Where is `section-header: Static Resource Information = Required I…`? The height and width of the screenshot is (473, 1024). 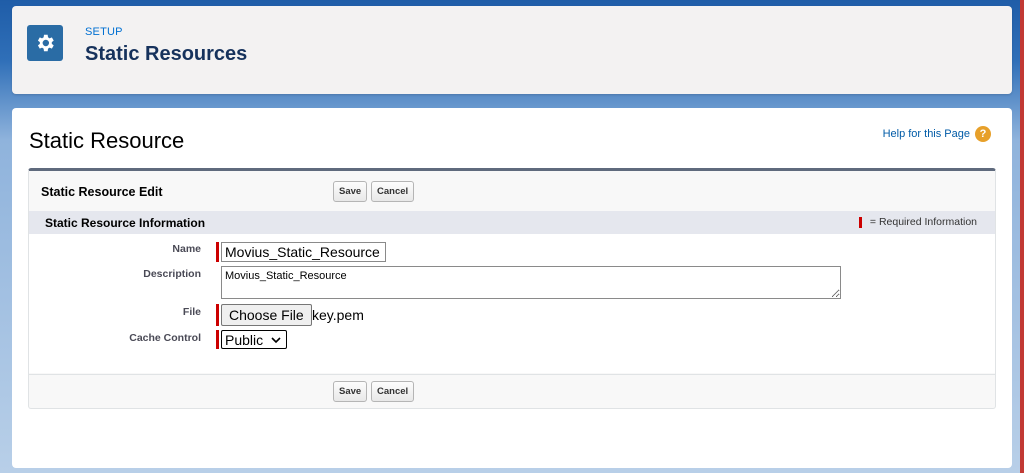 section-header: Static Resource Information = Required I… is located at coordinates (512, 222).